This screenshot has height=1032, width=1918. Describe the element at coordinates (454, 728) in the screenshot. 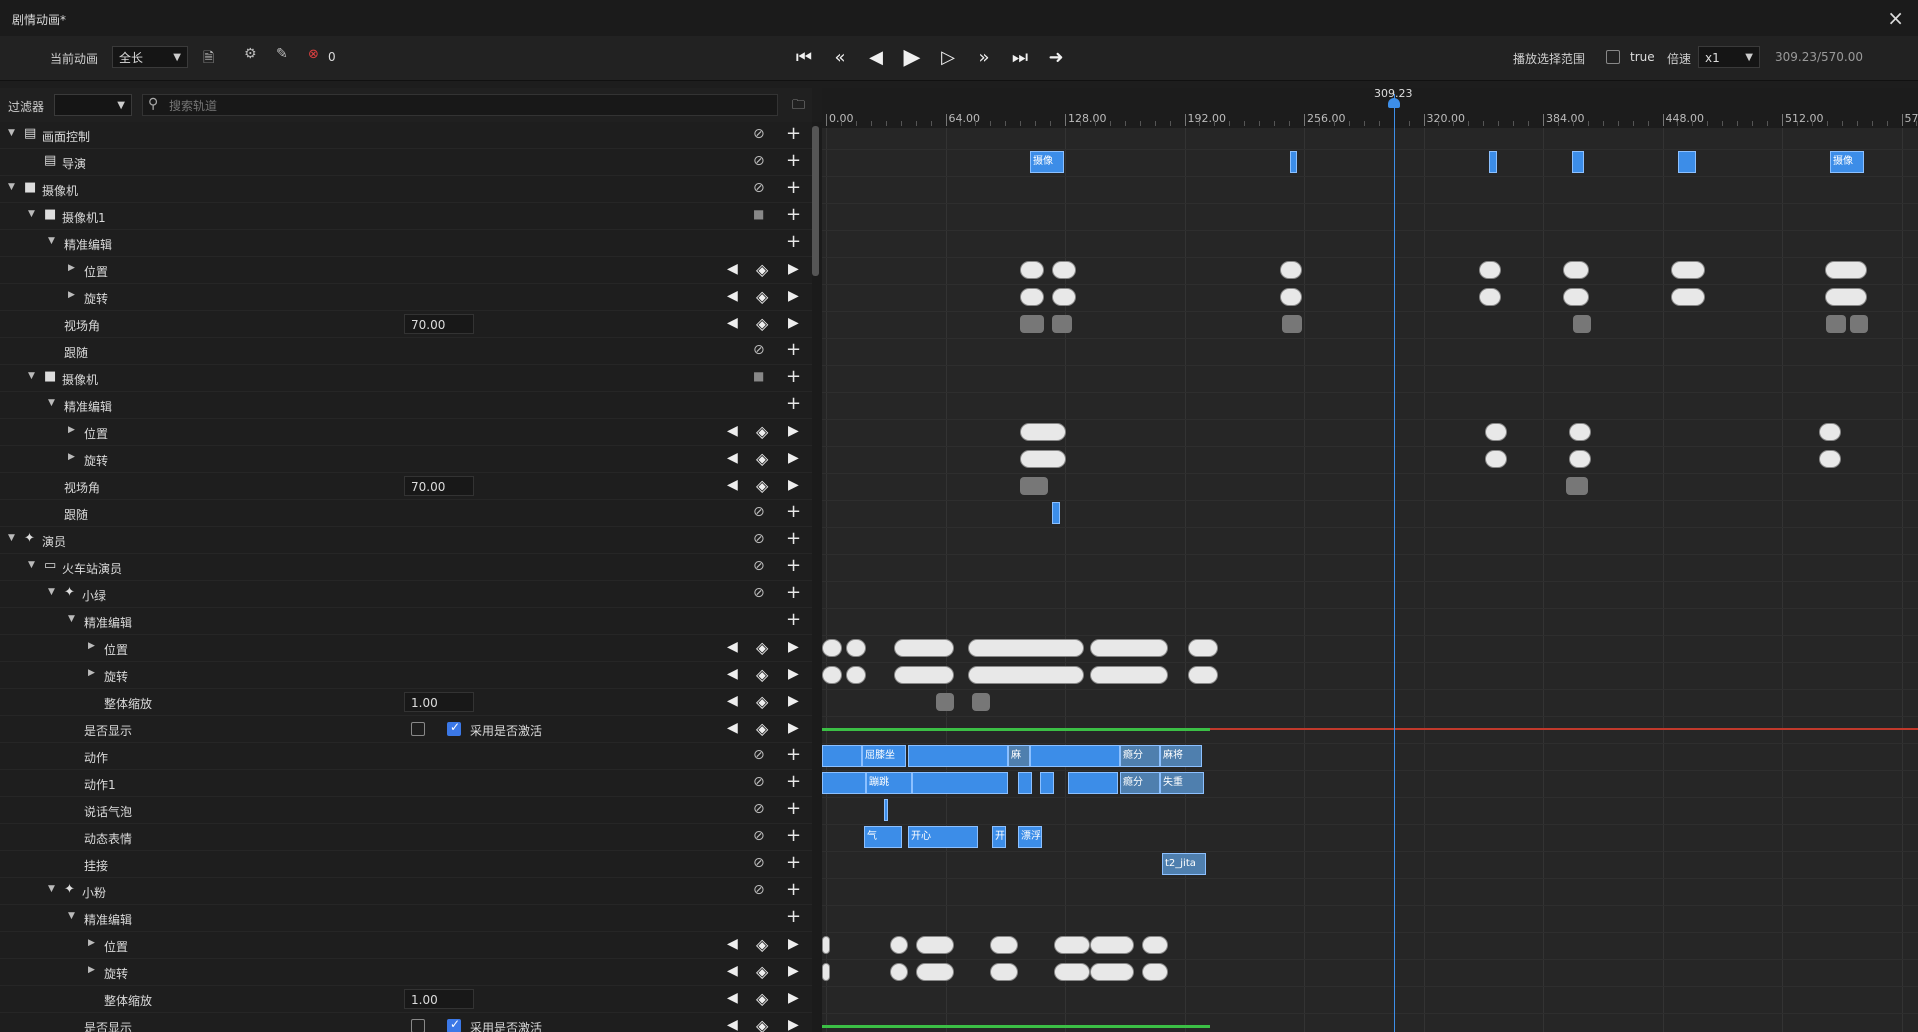

I see `use-active-checkbox` at that location.